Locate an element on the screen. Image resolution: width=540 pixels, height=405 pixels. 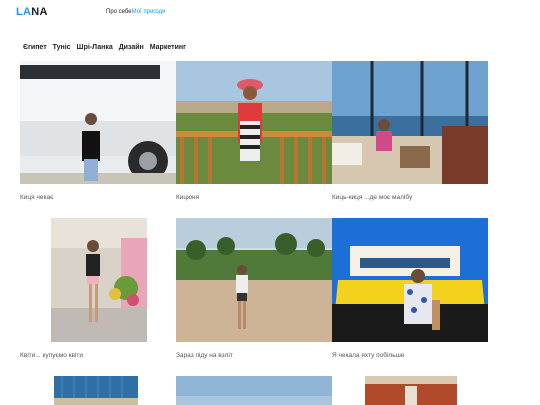
photo-beach is located at coordinates (254, 280).